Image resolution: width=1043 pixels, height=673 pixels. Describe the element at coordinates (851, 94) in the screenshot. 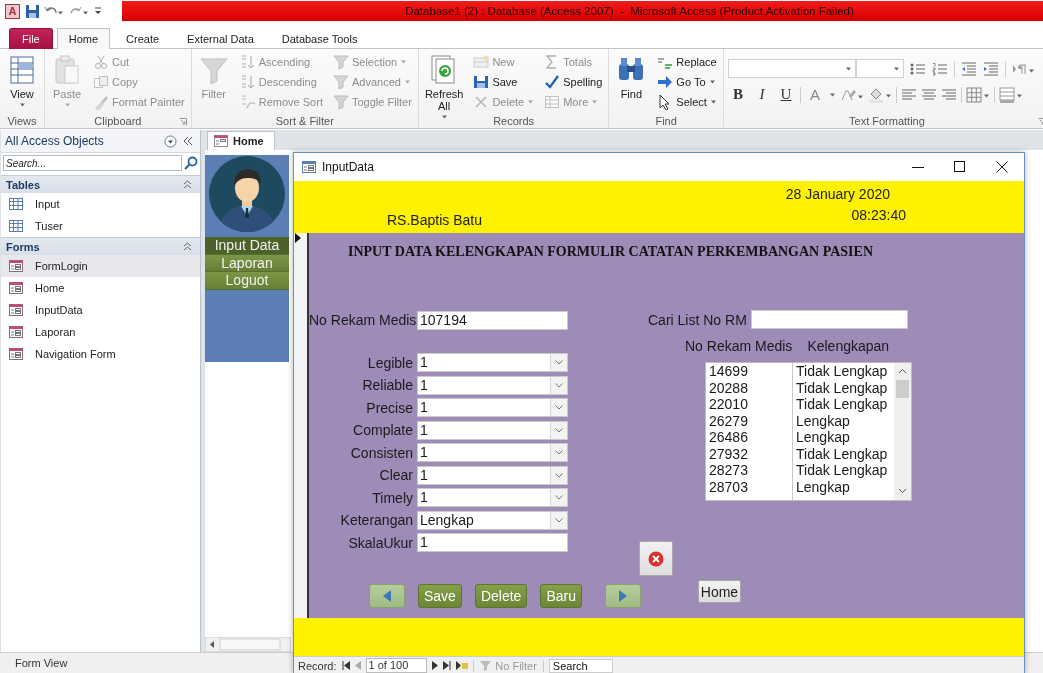

I see `highlight-icon` at that location.